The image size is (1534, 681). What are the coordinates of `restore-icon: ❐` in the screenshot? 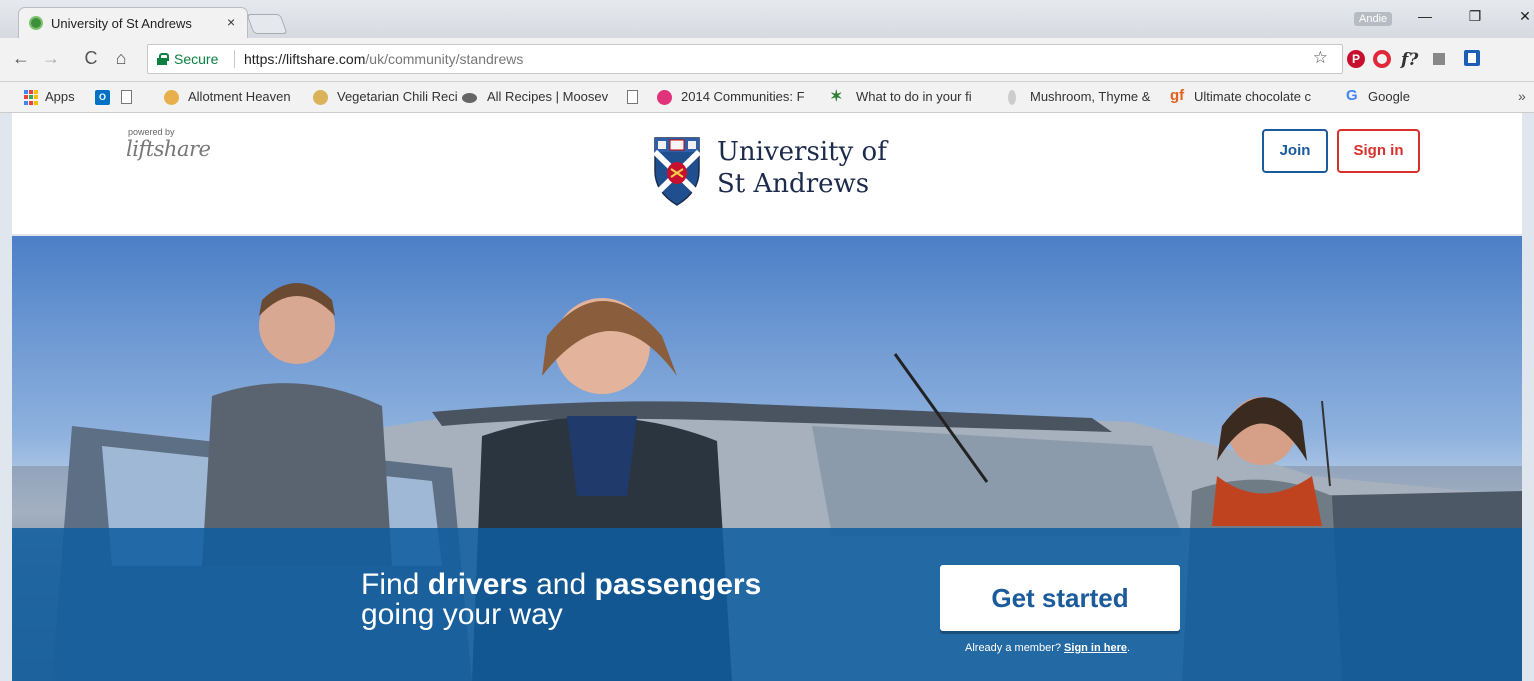 It's located at (1475, 16).